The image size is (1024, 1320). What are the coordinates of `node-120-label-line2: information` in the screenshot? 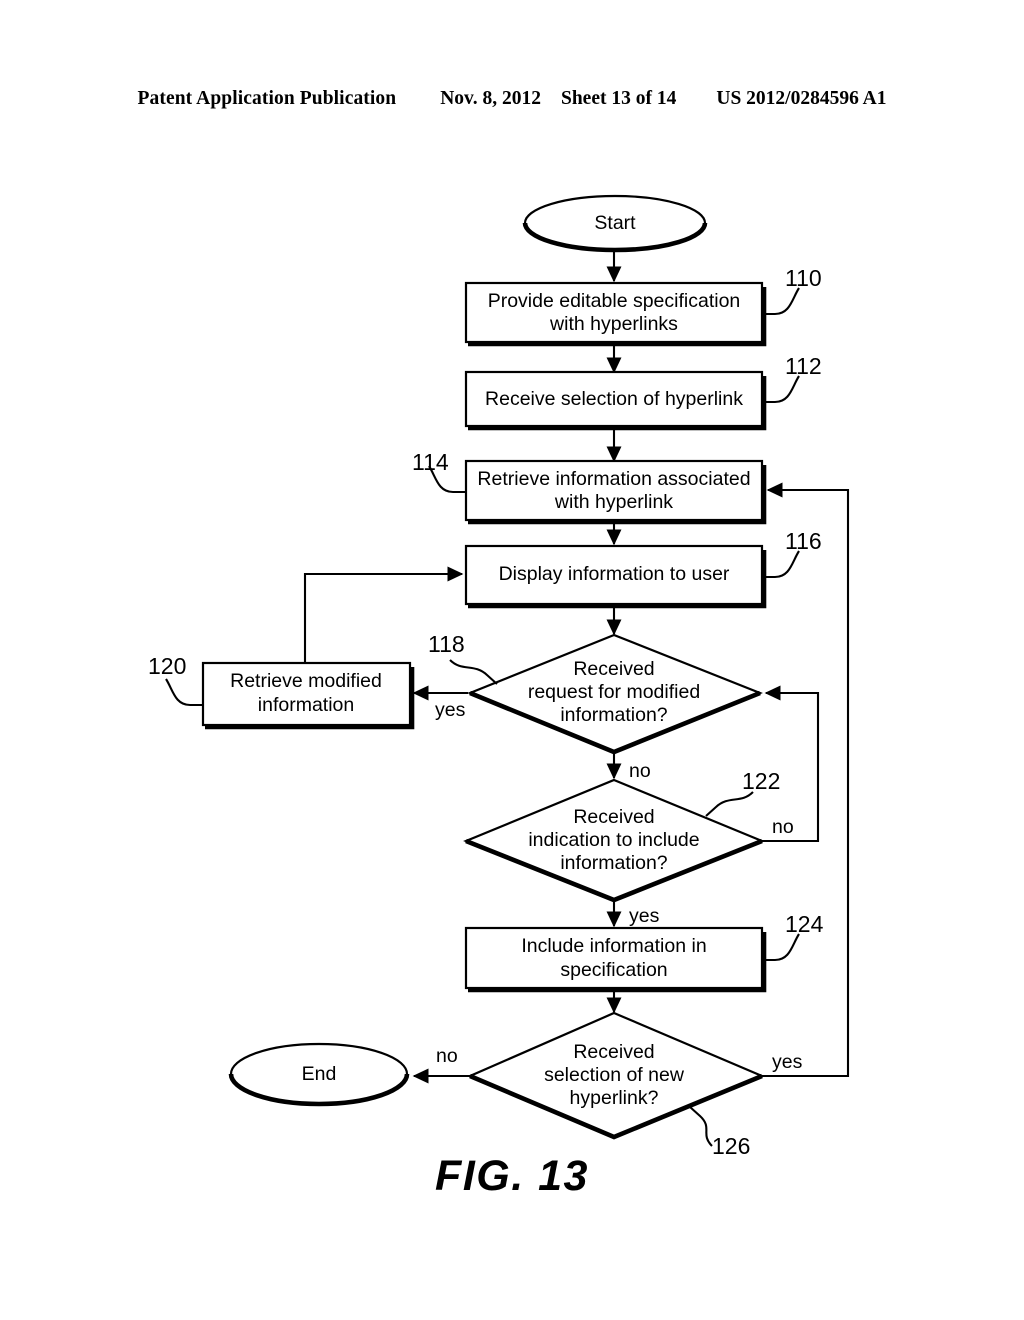 It's located at (306, 705).